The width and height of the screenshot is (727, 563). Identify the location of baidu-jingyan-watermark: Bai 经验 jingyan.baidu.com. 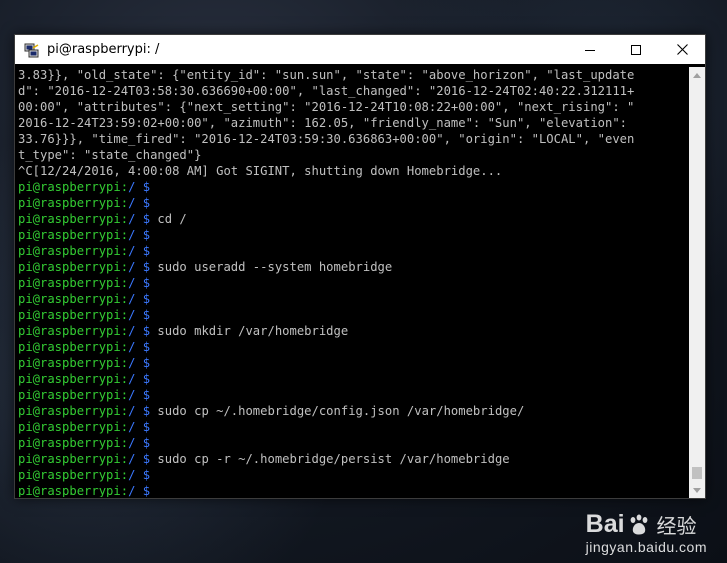
(646, 532).